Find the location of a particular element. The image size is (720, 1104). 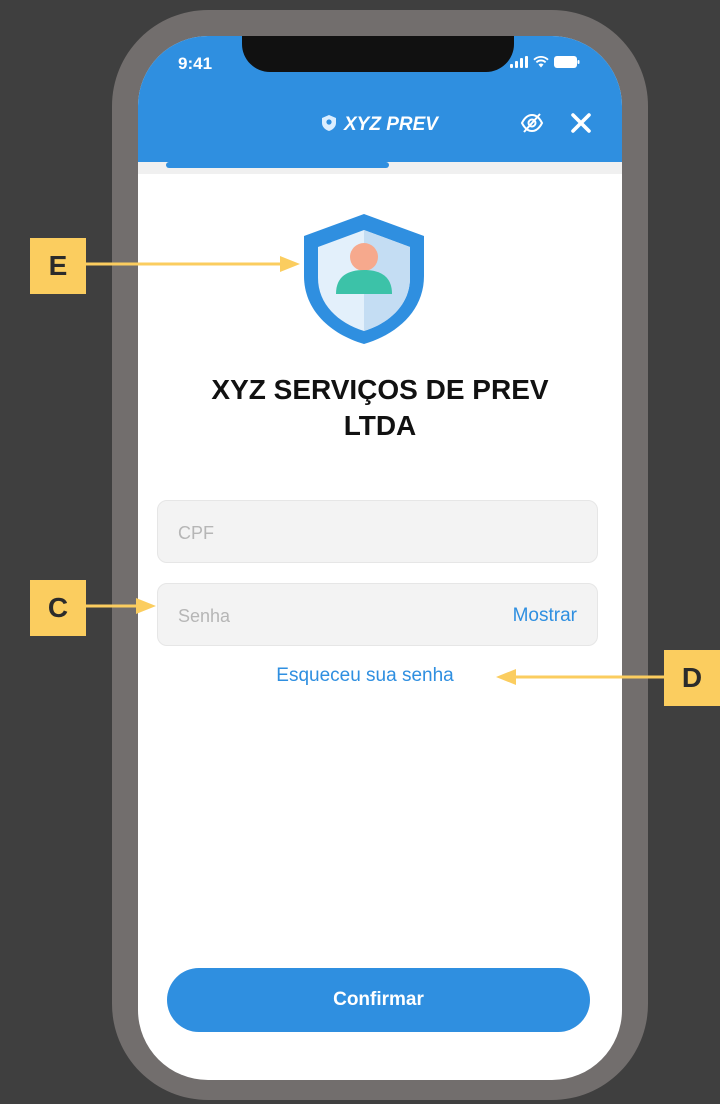

callout-tag-d: D is located at coordinates (692, 678).